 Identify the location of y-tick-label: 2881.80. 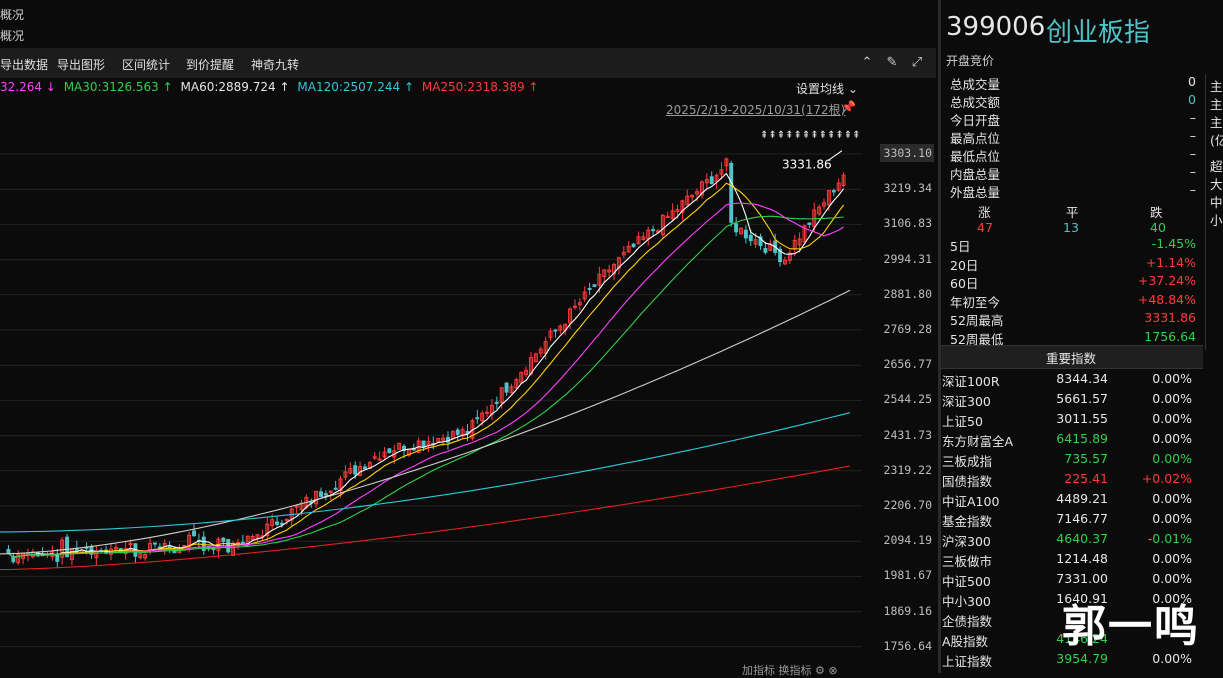
(907, 293).